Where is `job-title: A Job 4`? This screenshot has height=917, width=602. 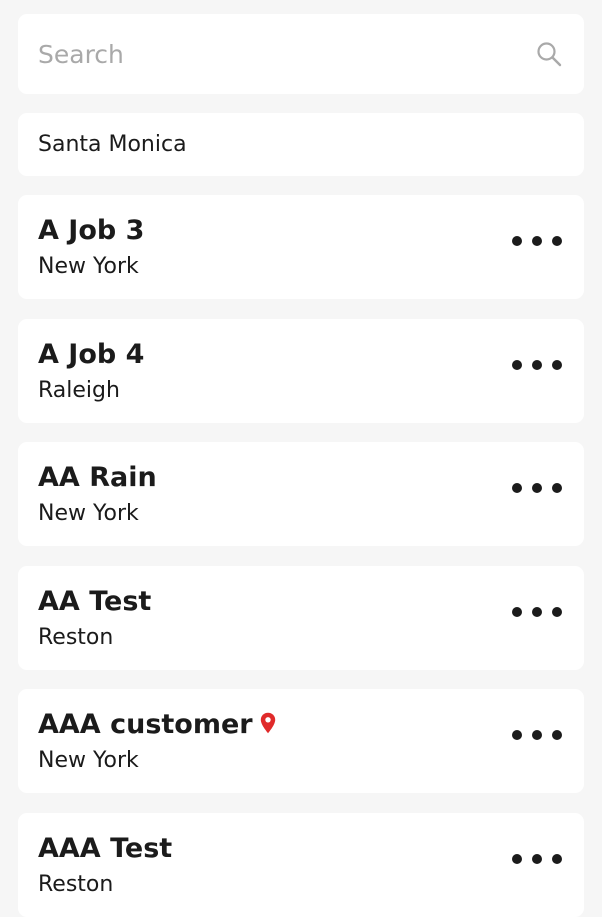 job-title: A Job 4 is located at coordinates (91, 354).